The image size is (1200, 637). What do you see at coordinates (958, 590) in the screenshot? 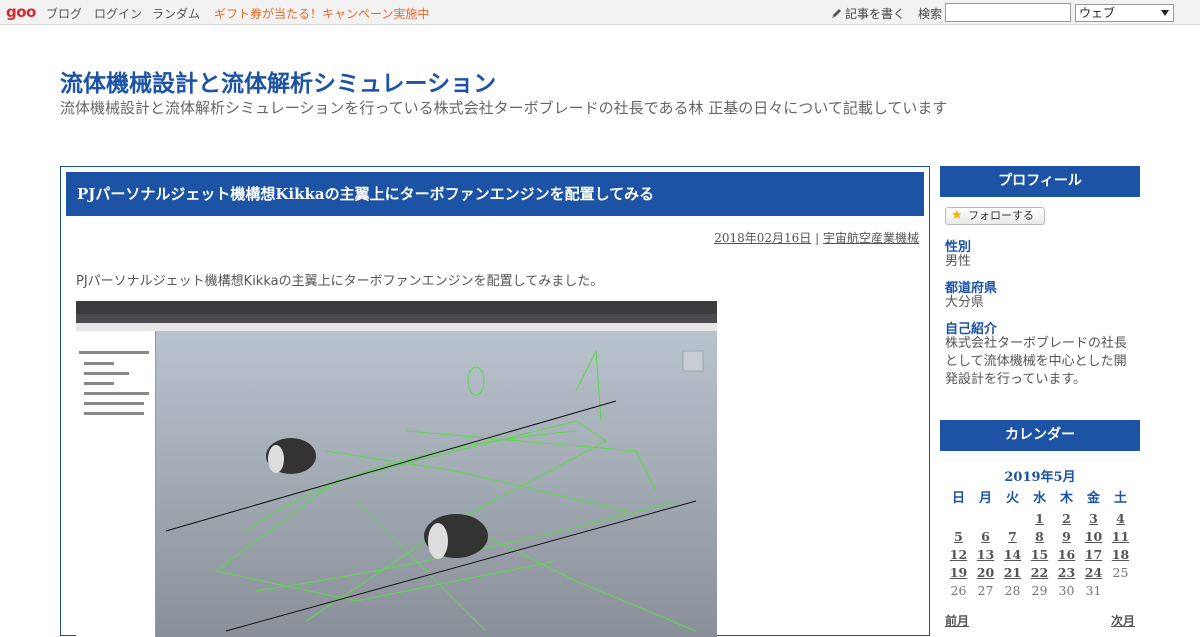
I see `calendar-day: 26` at bounding box center [958, 590].